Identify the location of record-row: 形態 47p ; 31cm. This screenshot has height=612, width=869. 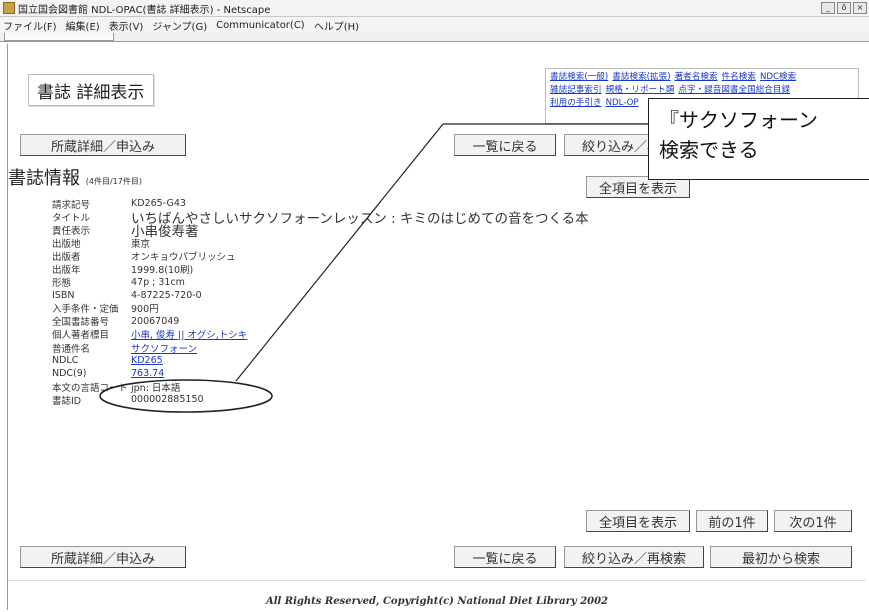
(320, 283).